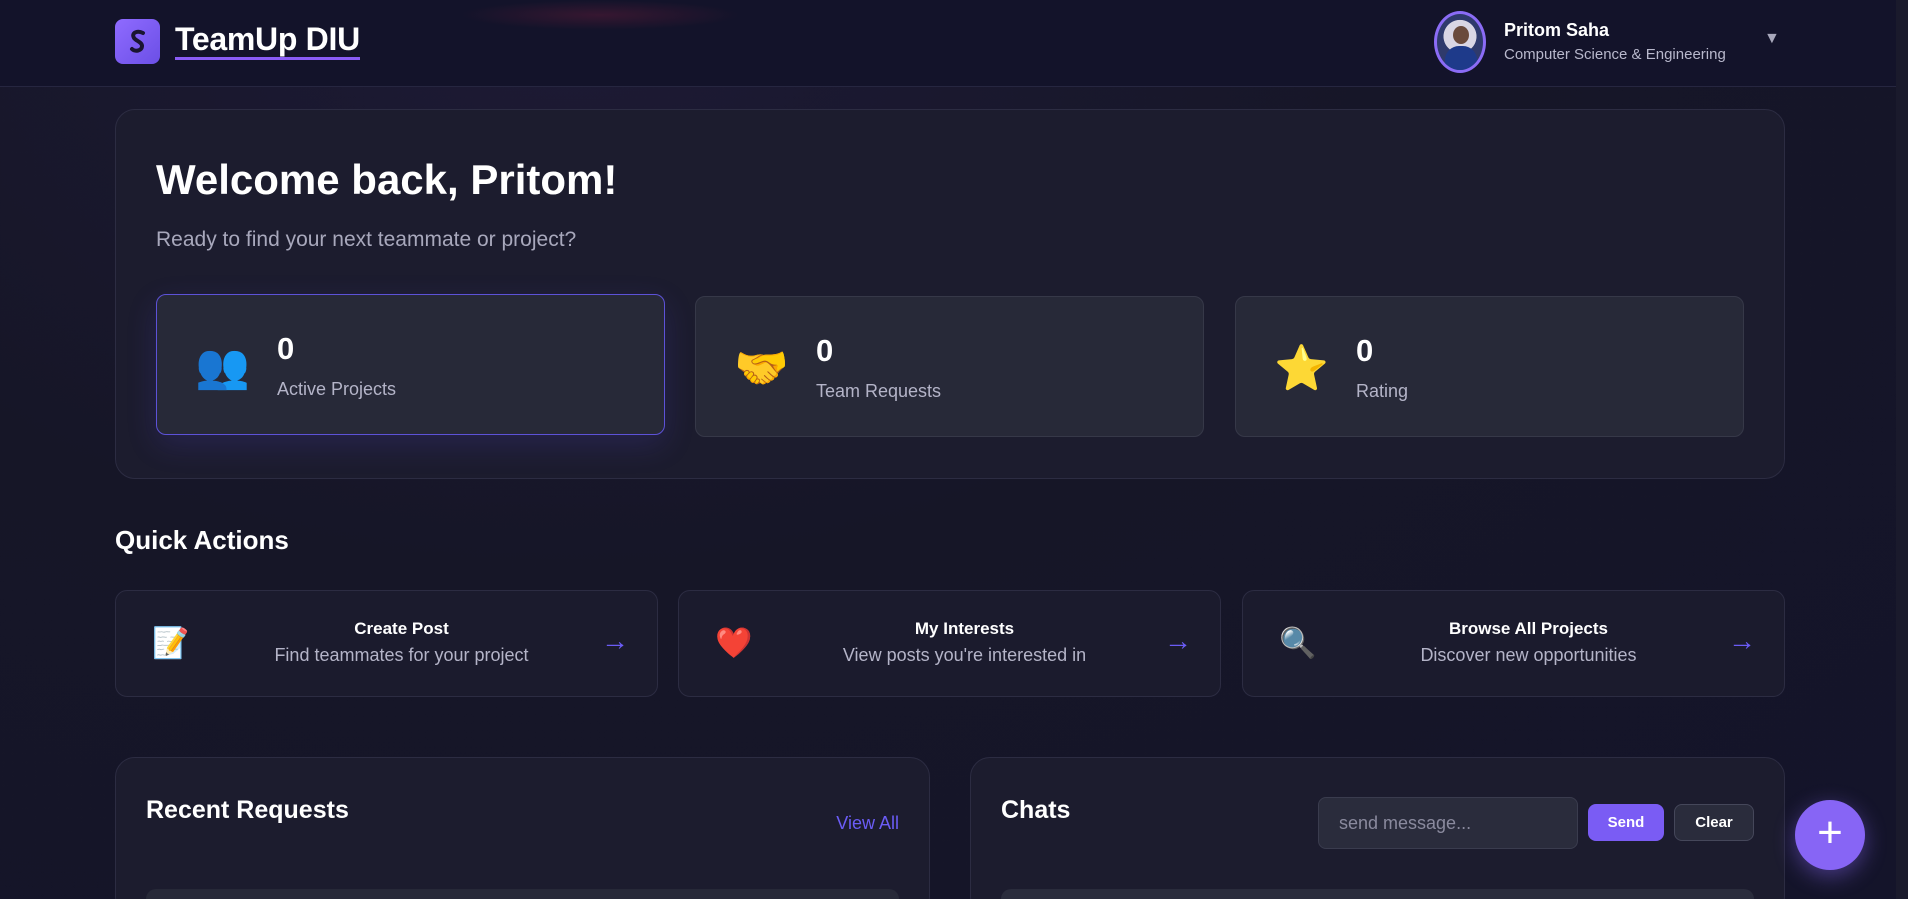 This screenshot has height=899, width=1908. Describe the element at coordinates (247, 810) in the screenshot. I see `recent-requests-title: Recent Requests` at that location.